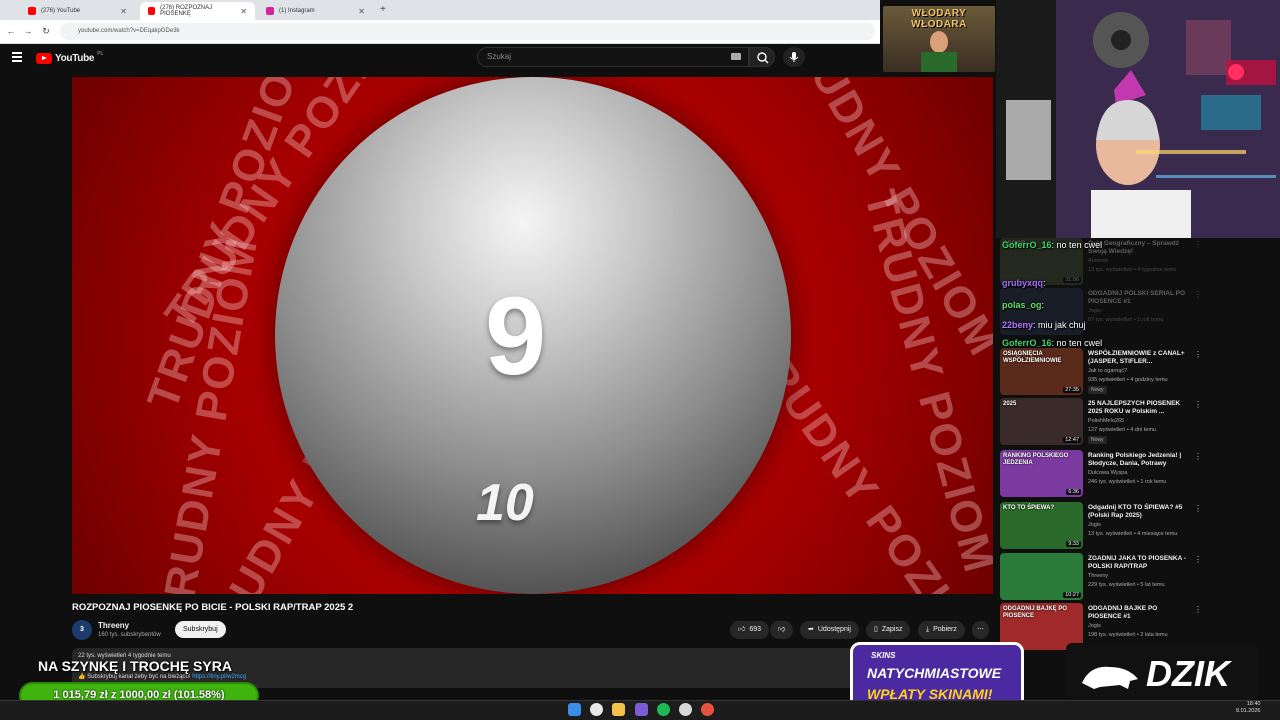 Image resolution: width=1280 pixels, height=720 pixels. I want to click on reload-icon: ↻, so click(46, 31).